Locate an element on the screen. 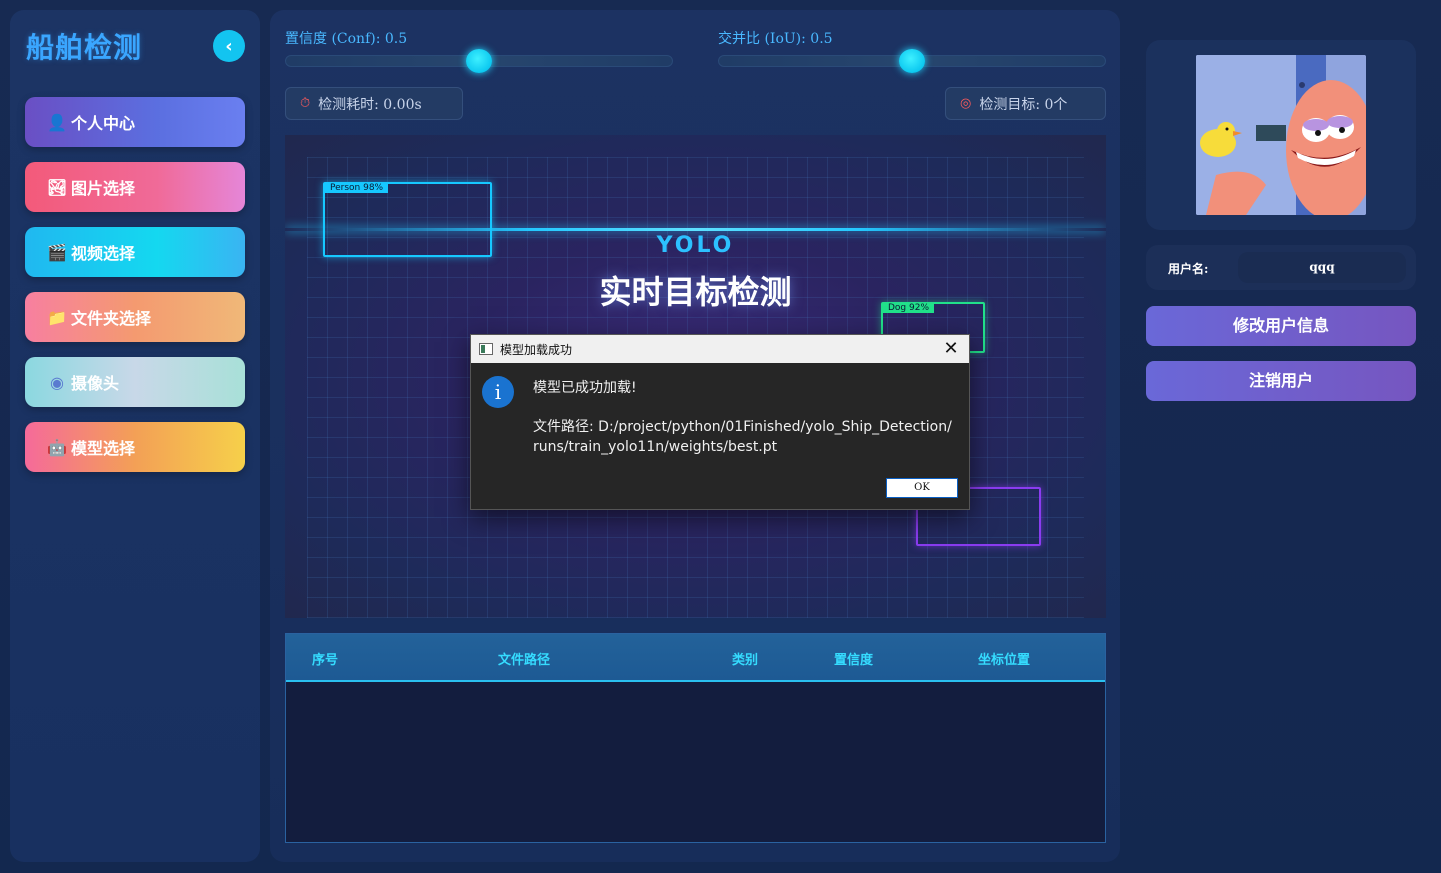  user-info-card: 用户名: qqq is located at coordinates (1281, 267).